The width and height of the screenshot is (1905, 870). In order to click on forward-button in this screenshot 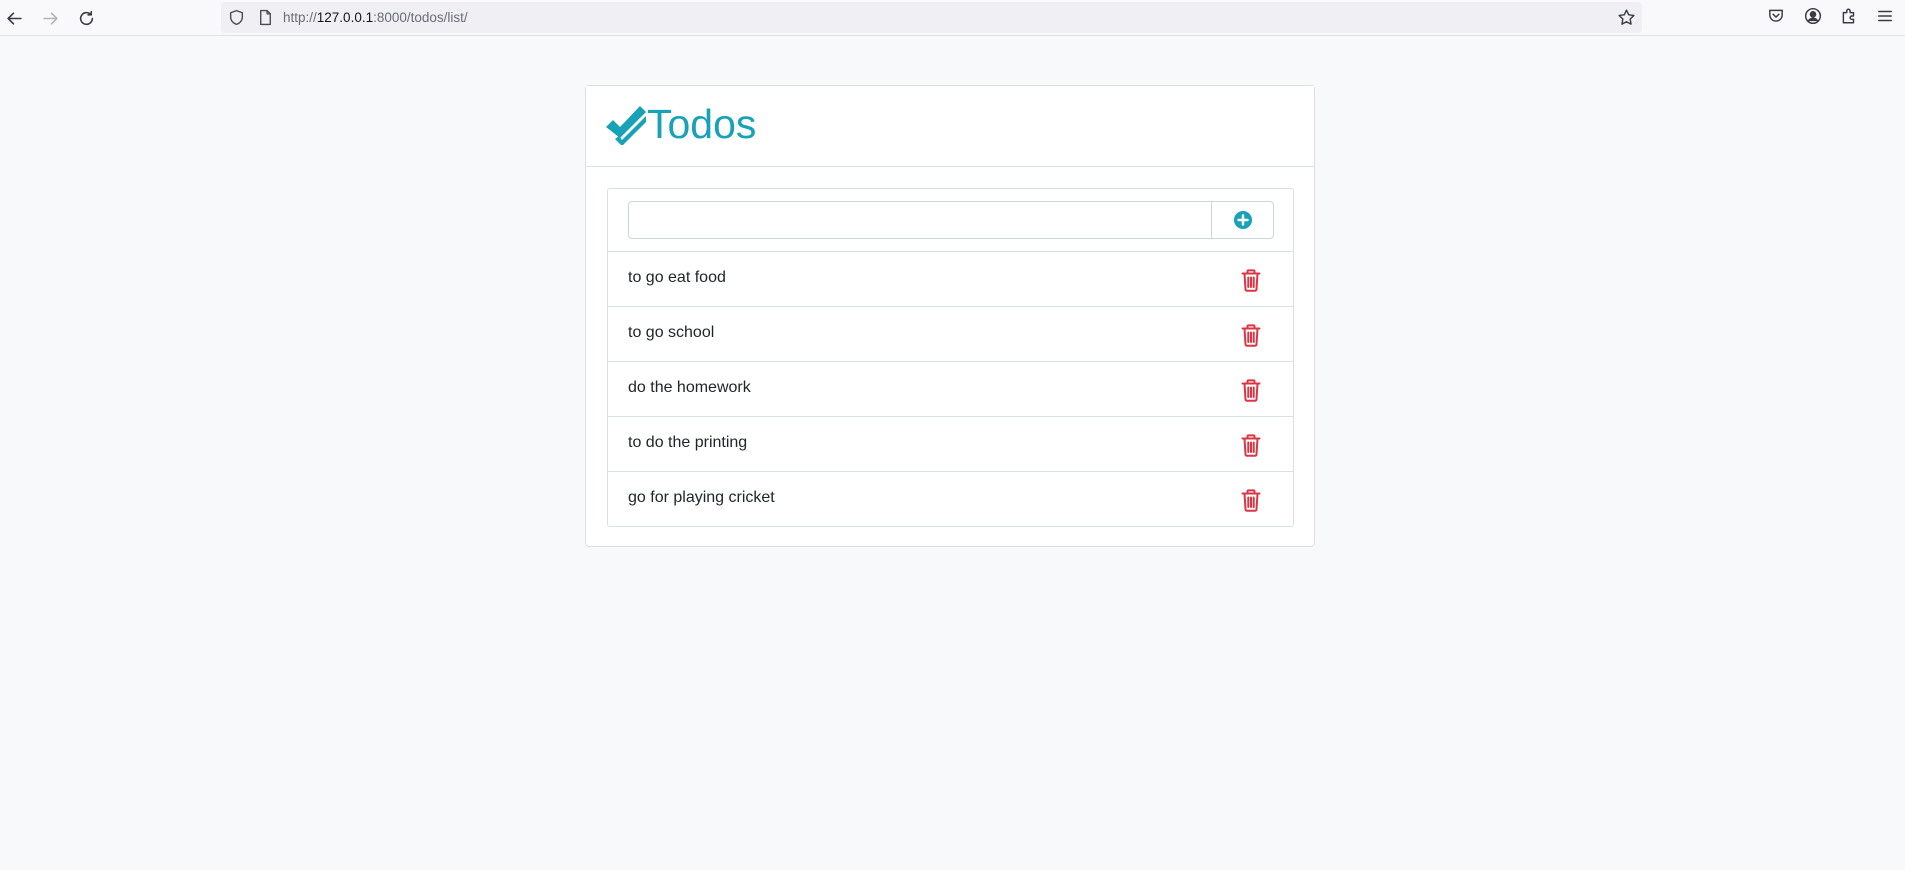, I will do `click(50, 18)`.